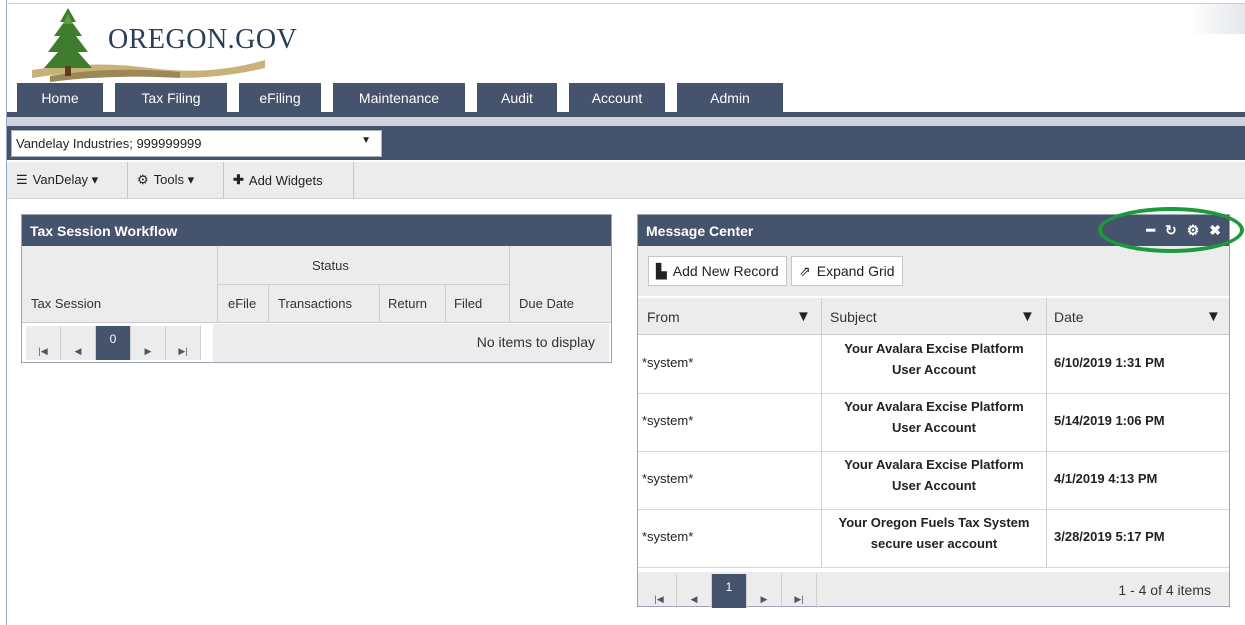 Image resolution: width=1245 pixels, height=625 pixels. I want to click on col-subject: Subject, so click(853, 317).